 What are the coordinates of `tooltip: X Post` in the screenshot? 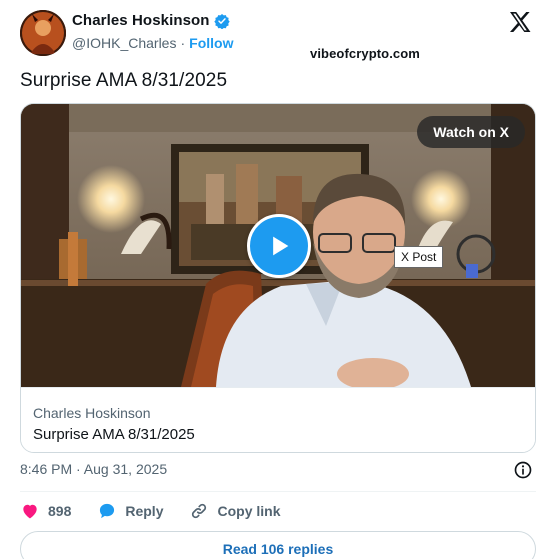 It's located at (419, 257).